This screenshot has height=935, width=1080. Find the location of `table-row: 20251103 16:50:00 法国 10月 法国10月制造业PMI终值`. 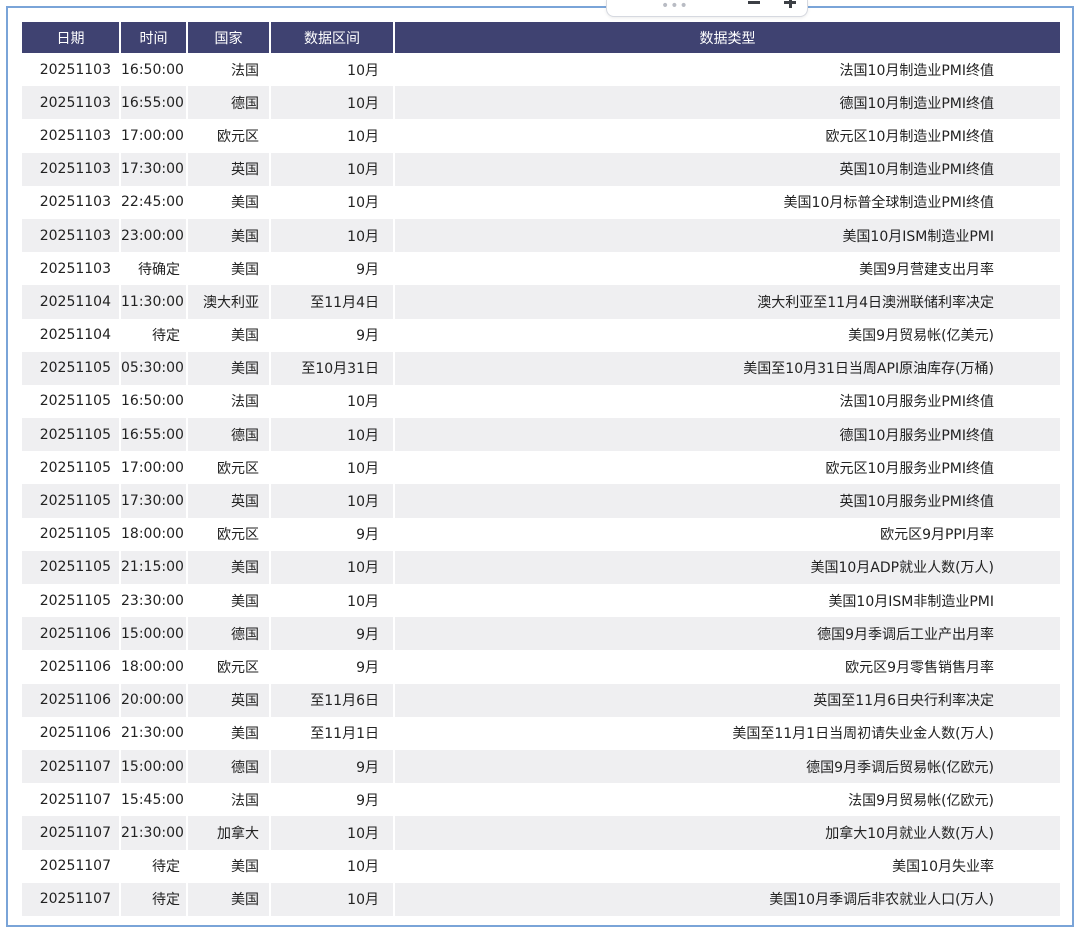

table-row: 20251103 16:50:00 法国 10月 法国10月制造业PMI终值 is located at coordinates (541, 70).